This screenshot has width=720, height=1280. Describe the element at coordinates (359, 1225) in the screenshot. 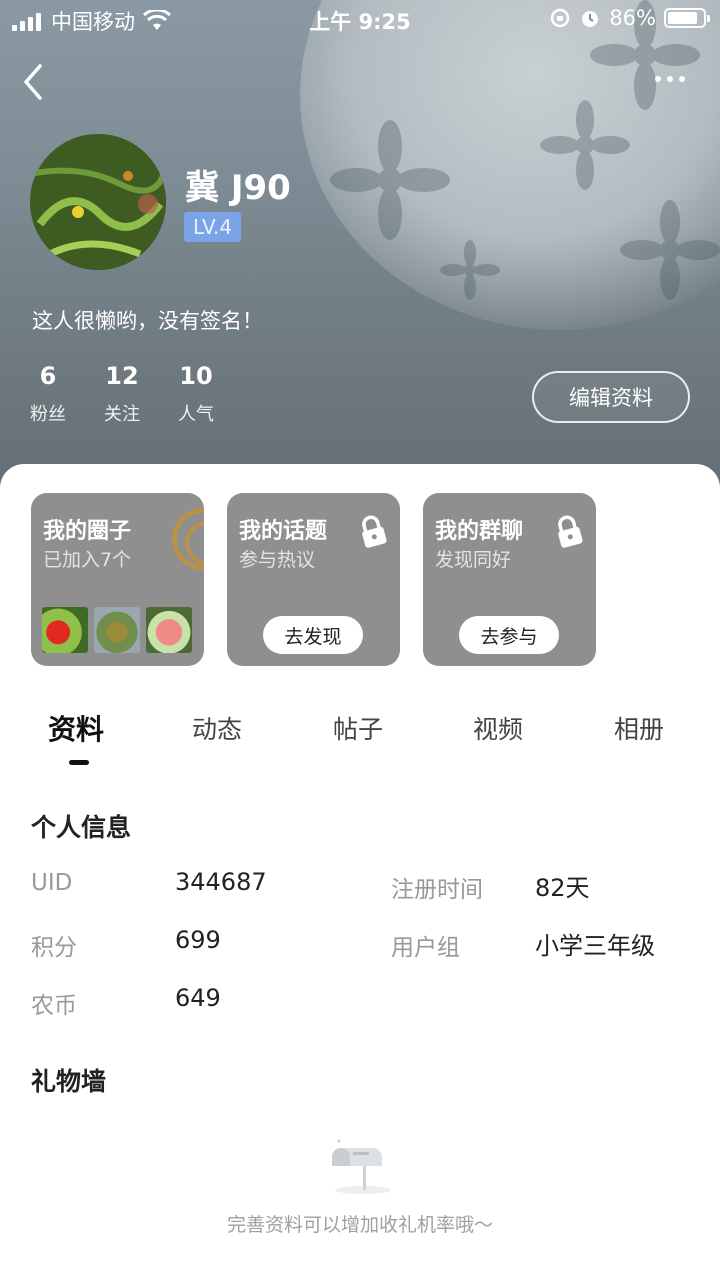

I see `gift-wall-empty-text: 完善资料可以增加收礼机率哦～` at that location.